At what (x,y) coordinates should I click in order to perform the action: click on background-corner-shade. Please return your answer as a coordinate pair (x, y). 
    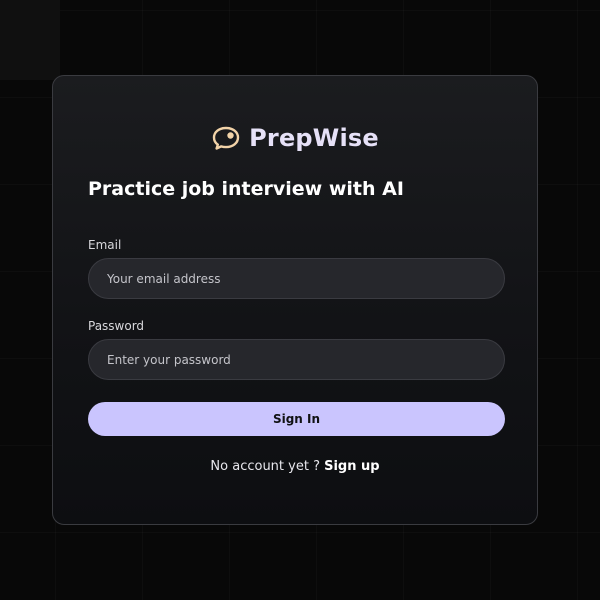
    Looking at the image, I should click on (30, 40).